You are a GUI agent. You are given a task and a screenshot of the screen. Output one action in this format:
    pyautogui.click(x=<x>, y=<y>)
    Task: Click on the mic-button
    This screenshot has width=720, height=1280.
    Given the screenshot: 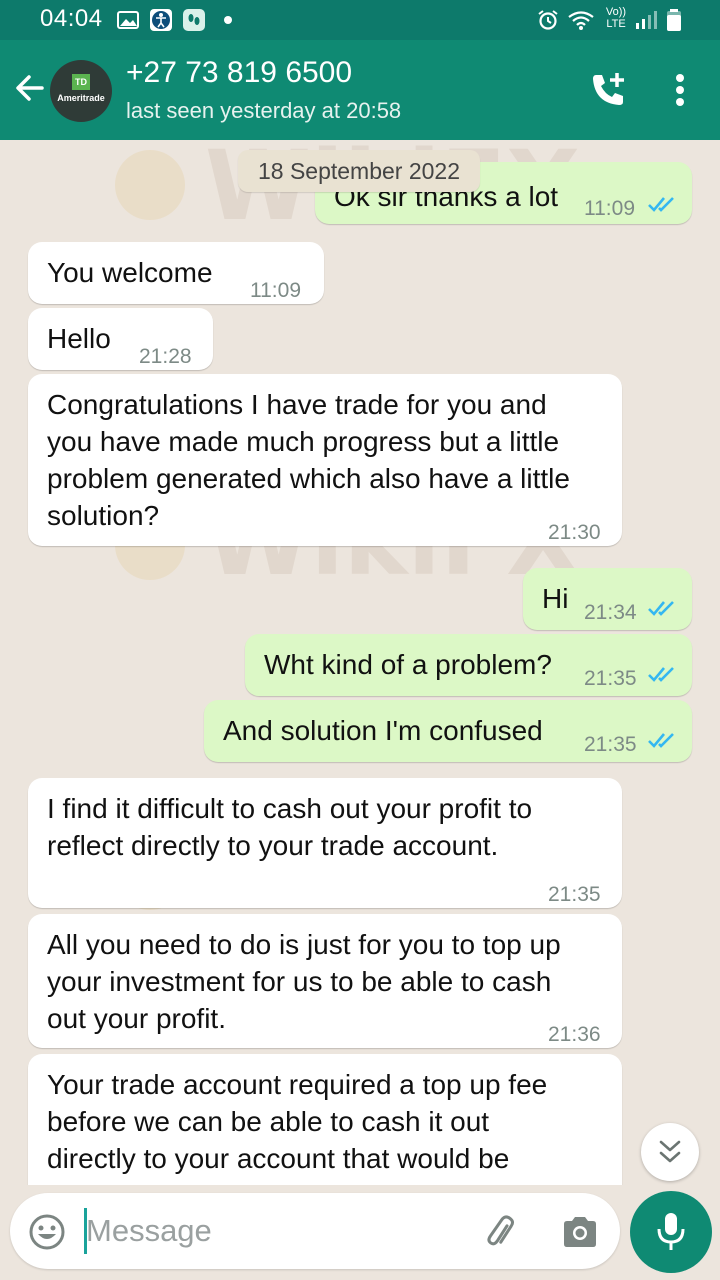 What is the action you would take?
    pyautogui.click(x=671, y=1232)
    